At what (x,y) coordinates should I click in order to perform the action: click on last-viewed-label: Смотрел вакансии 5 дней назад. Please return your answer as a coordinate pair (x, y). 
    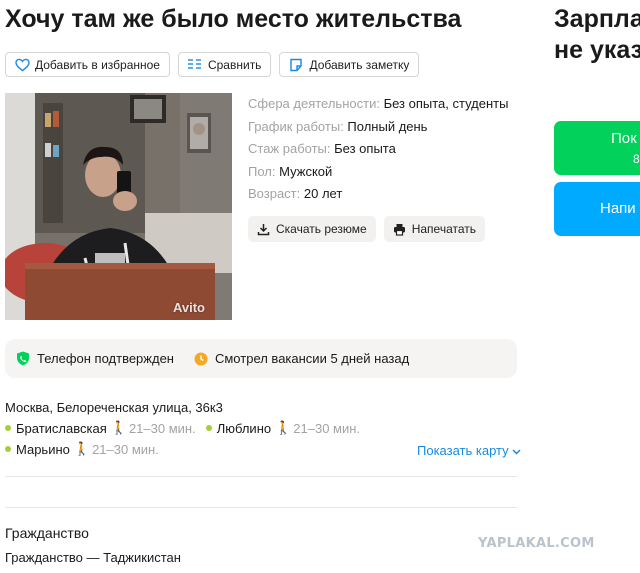
    Looking at the image, I should click on (312, 358).